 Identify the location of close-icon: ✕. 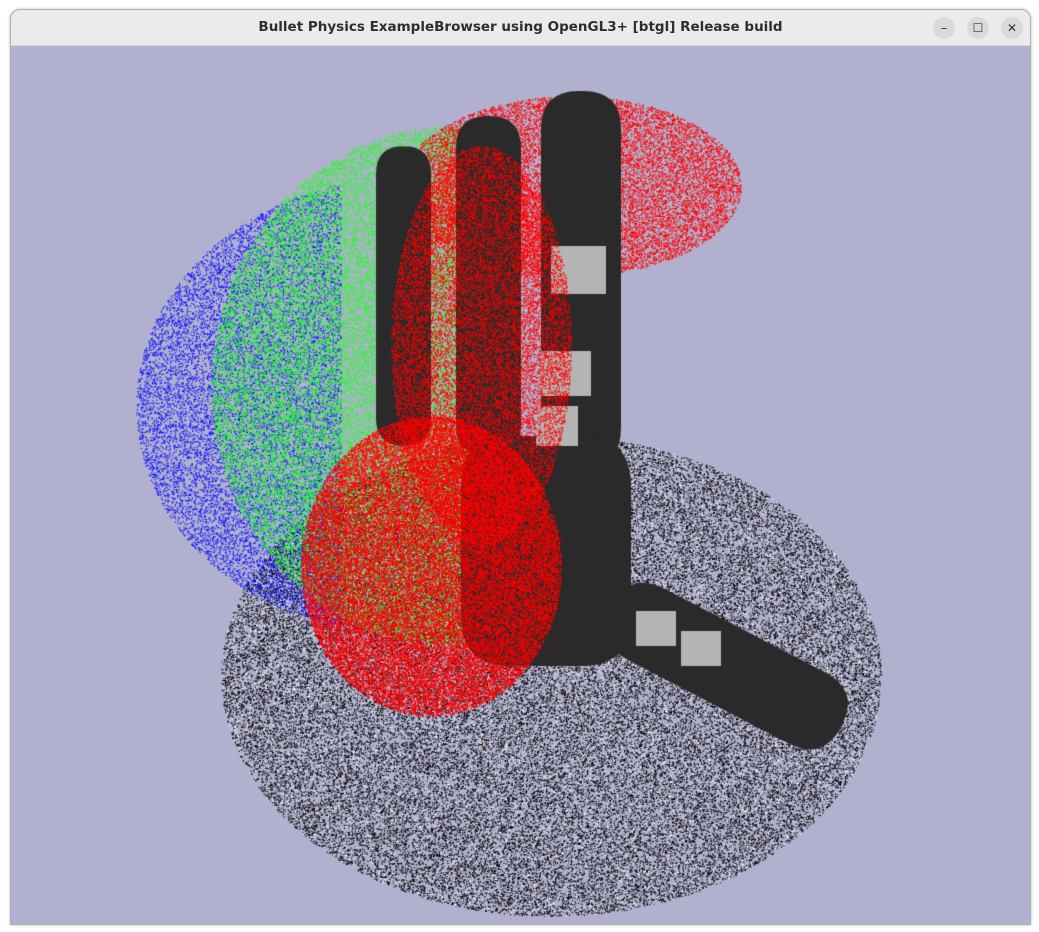
(1012, 28).